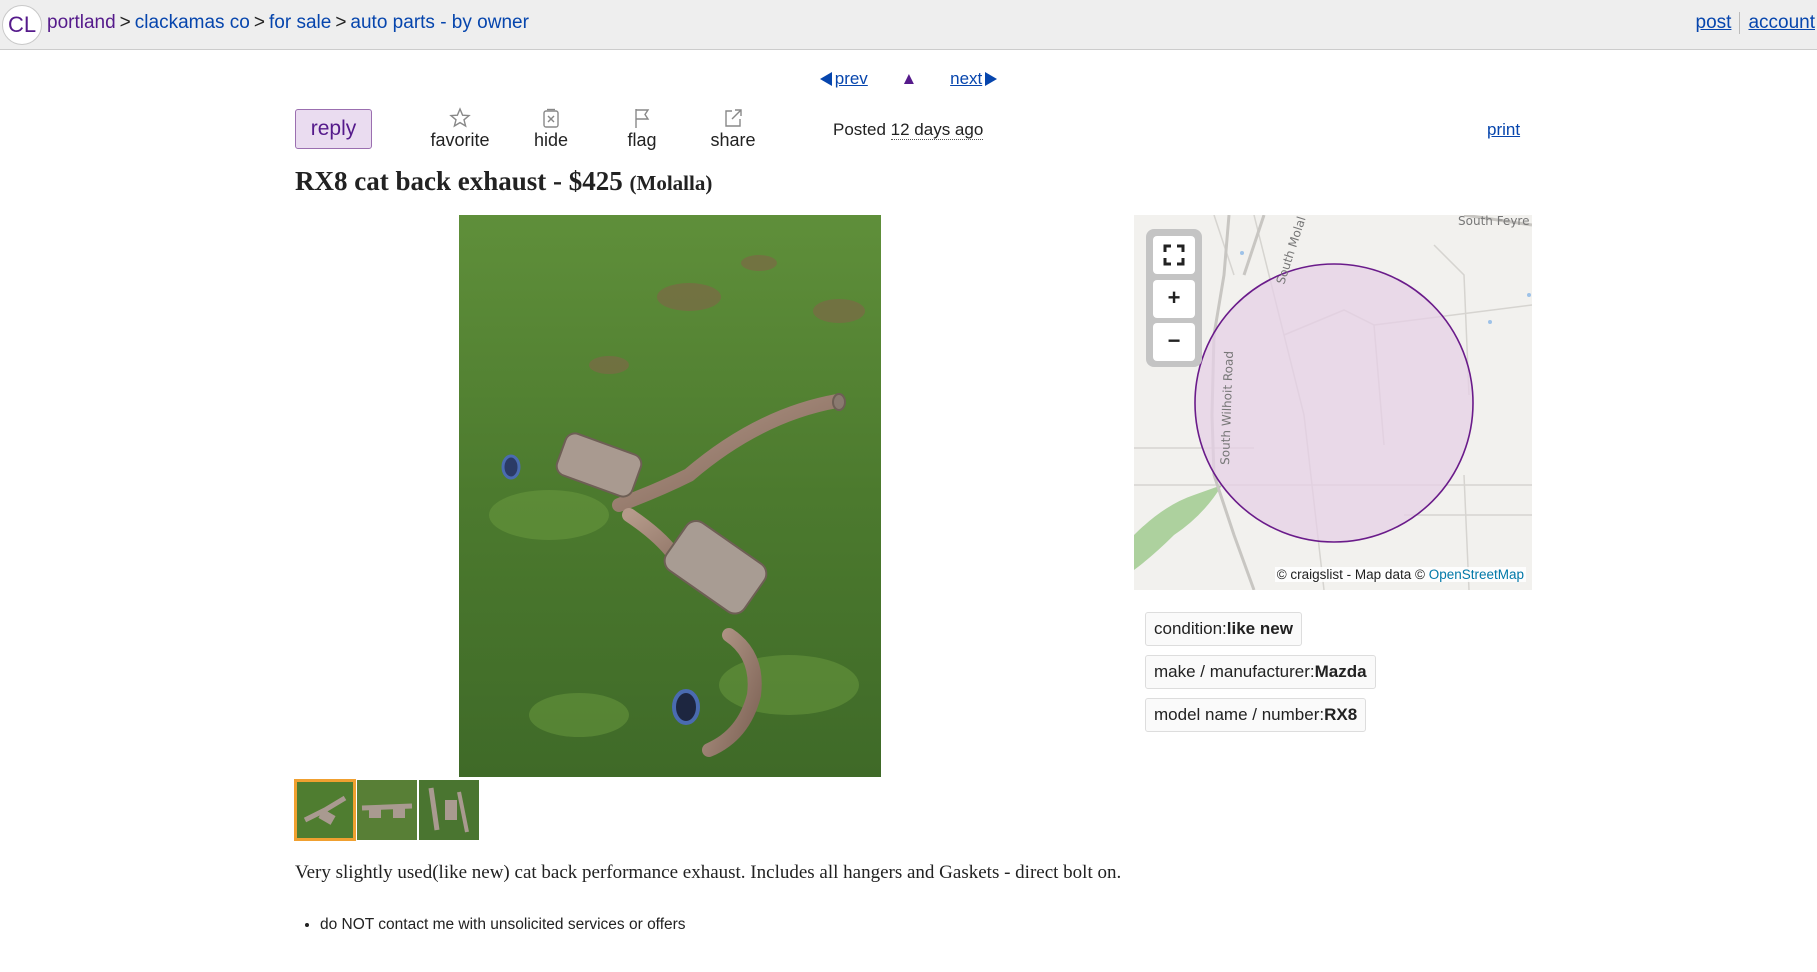  I want to click on print-link: print, so click(1503, 129).